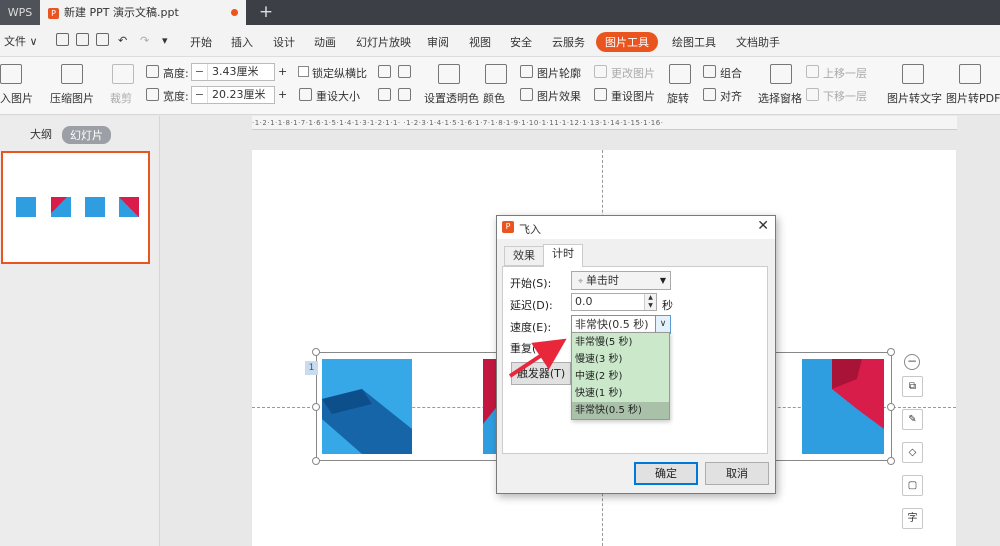 This screenshot has width=1000, height=546. I want to click on contrast-up-icon, so click(384, 71).